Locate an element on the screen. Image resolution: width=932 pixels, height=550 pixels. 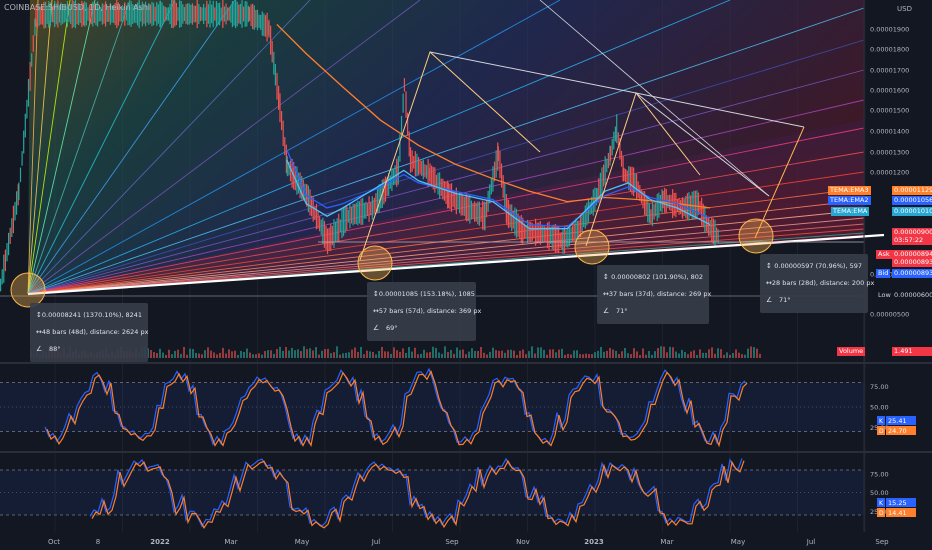
price-tag-value: 1.491 is located at coordinates (912, 351).